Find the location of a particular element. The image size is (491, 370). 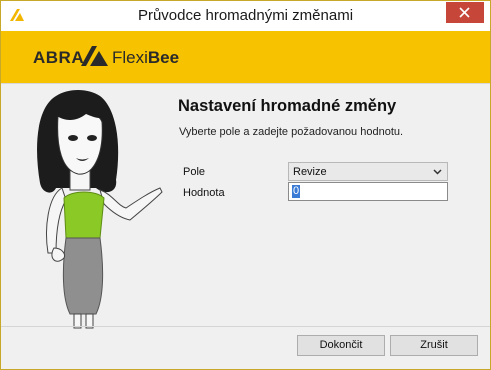

title-bar: Průvodce hromadnými změnami is located at coordinates (245, 16).